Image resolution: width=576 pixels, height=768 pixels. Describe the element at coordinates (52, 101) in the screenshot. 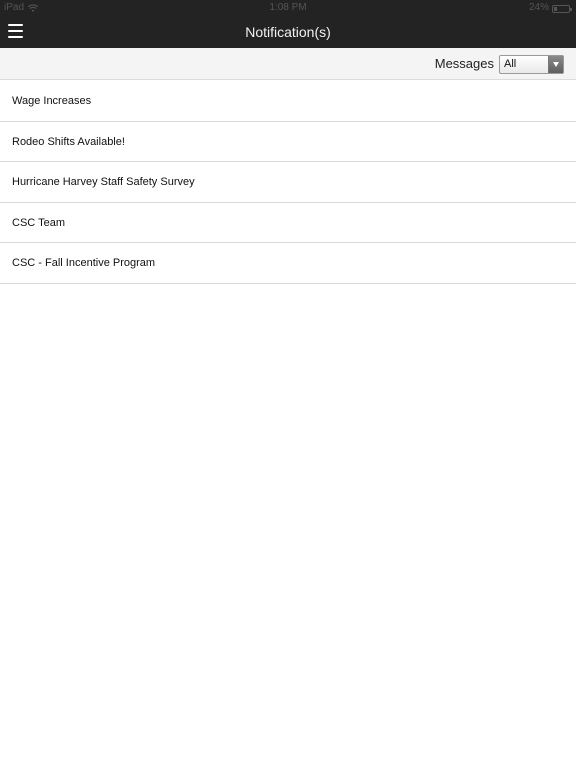

I see `message-title: Wage Increases` at that location.